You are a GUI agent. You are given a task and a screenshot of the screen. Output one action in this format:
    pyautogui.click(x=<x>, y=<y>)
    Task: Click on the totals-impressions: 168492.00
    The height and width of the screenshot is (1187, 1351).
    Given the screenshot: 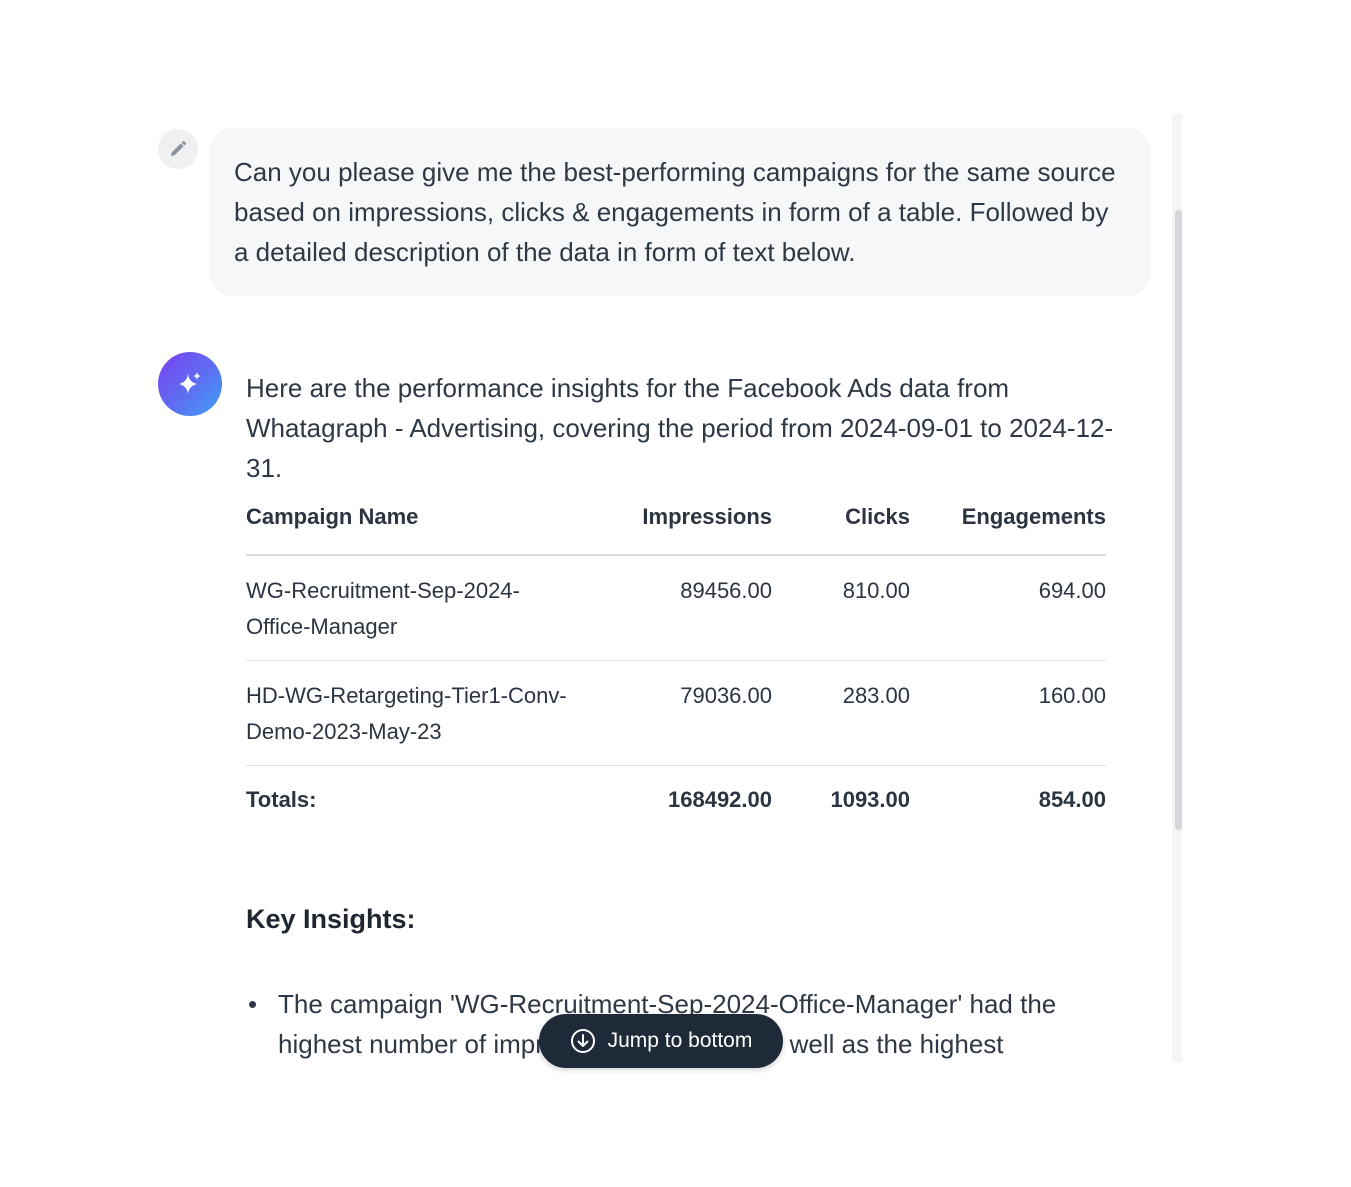 What is the action you would take?
    pyautogui.click(x=720, y=799)
    